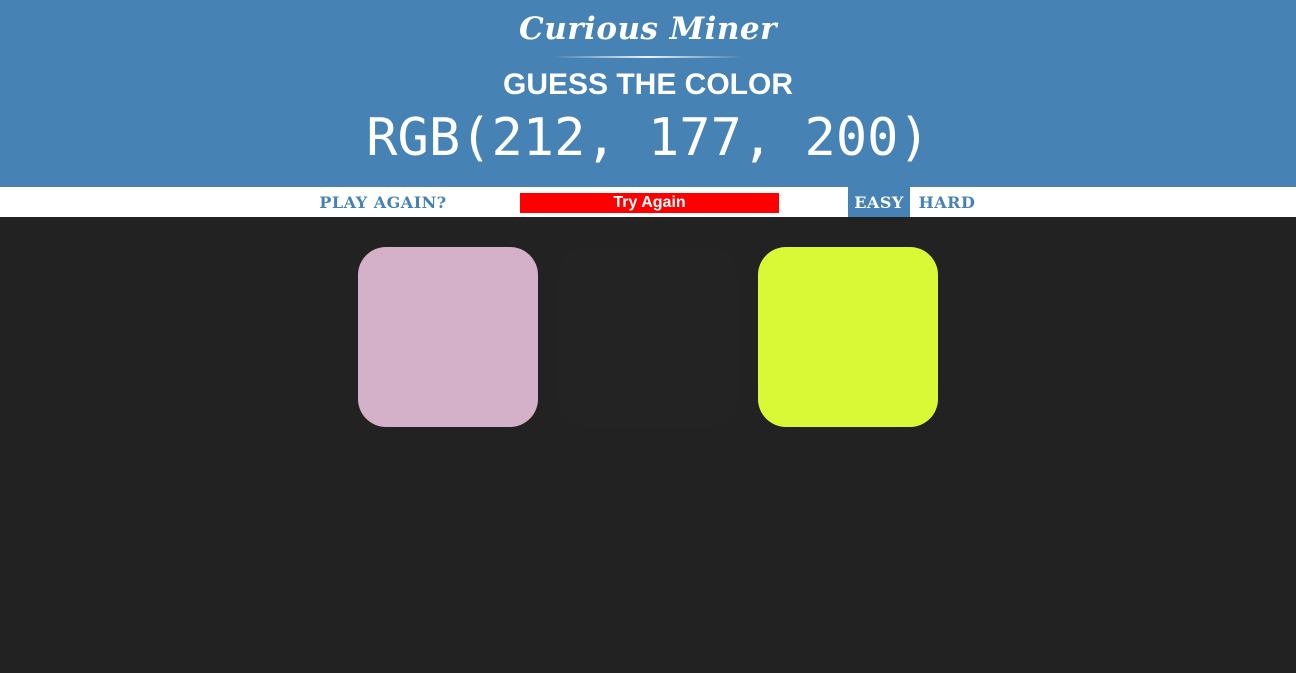 This screenshot has width=1296, height=673. I want to click on play-again-button: PLAY AGAIN?, so click(383, 202).